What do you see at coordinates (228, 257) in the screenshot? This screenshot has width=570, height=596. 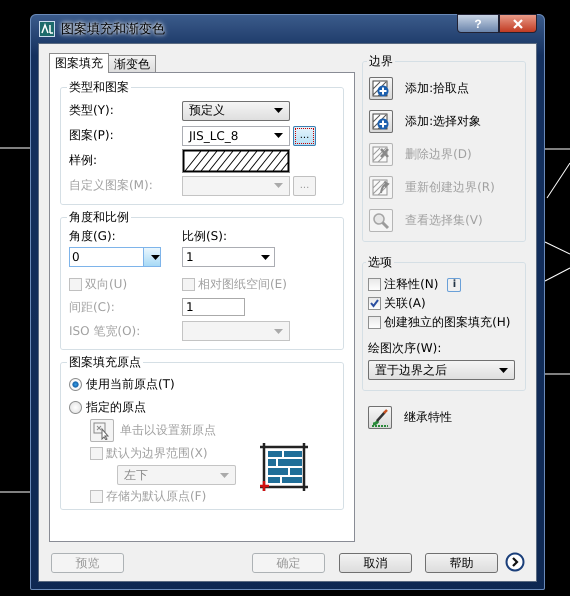 I see `scale-dropdown: 1` at bounding box center [228, 257].